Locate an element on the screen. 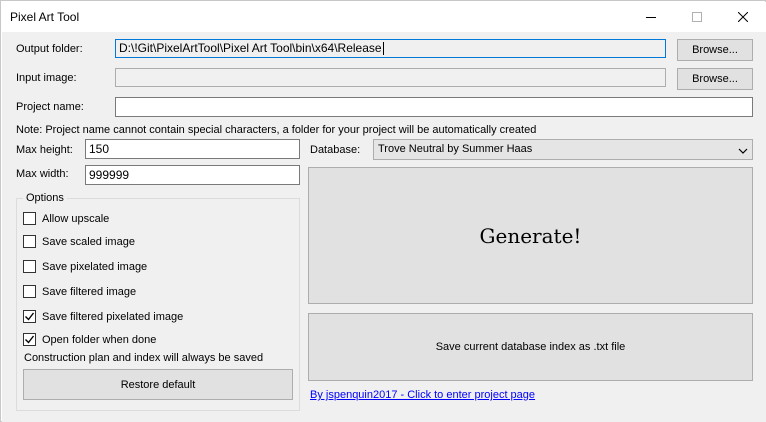 The image size is (766, 422). option-save-filtered-pixelated-image: Save filtered pixelated image is located at coordinates (103, 316).